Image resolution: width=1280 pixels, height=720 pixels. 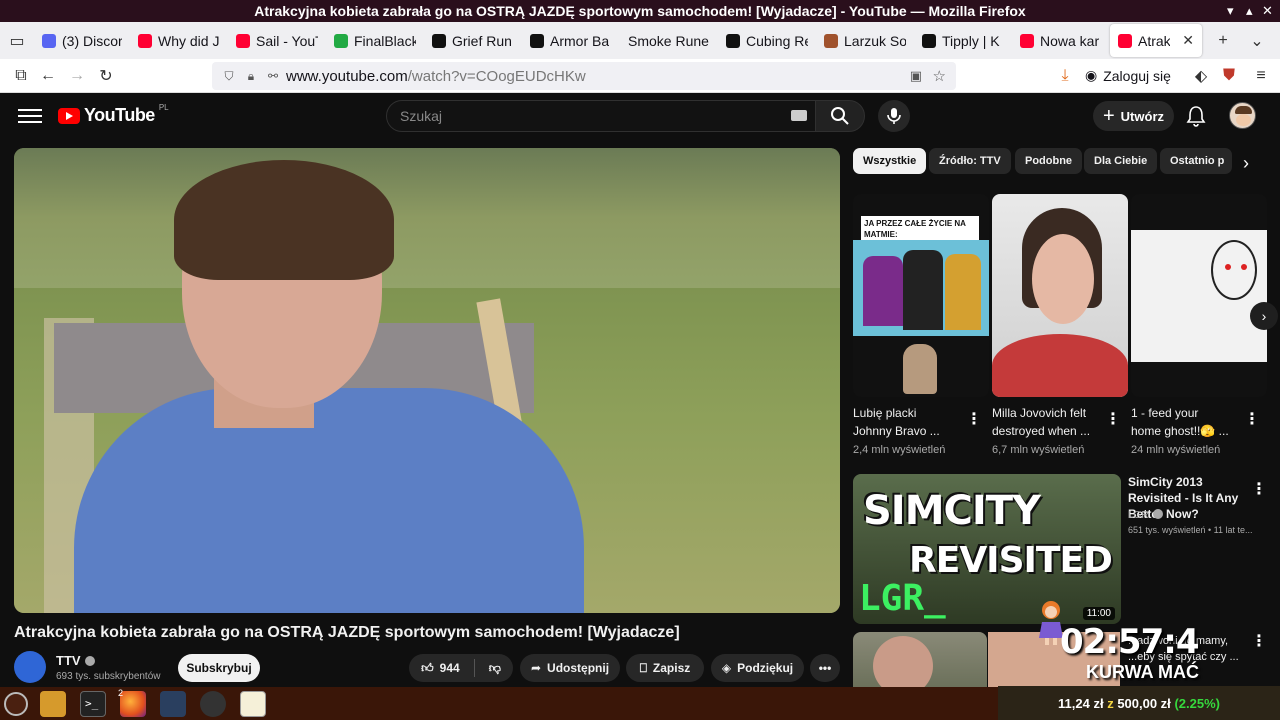 What do you see at coordinates (665, 668) in the screenshot?
I see `save-button: ⎕ Zapisz` at bounding box center [665, 668].